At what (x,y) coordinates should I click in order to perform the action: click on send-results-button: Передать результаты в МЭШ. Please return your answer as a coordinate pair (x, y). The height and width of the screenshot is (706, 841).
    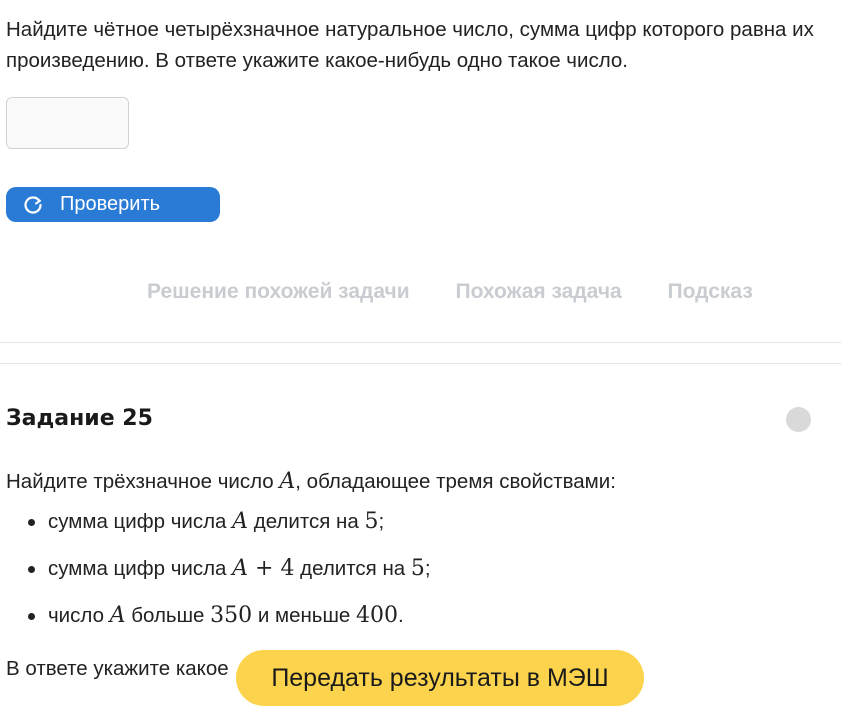
    Looking at the image, I should click on (440, 678).